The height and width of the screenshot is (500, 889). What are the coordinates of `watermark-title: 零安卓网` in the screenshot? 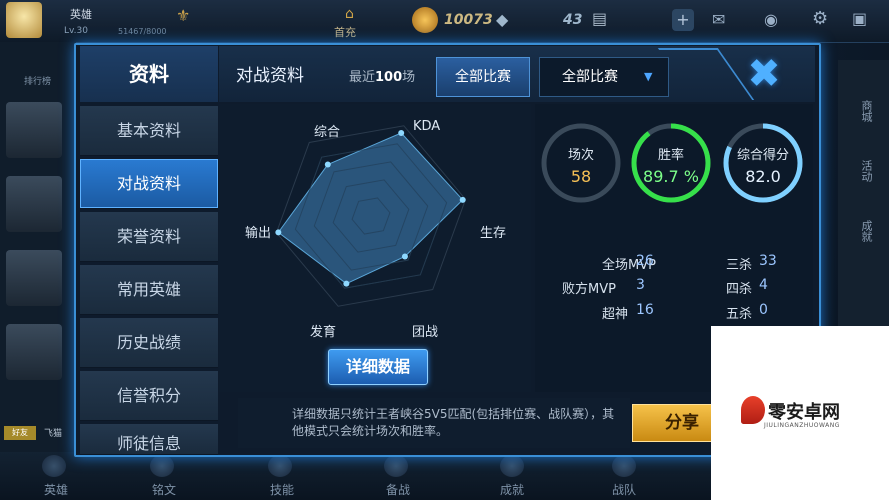 It's located at (804, 412).